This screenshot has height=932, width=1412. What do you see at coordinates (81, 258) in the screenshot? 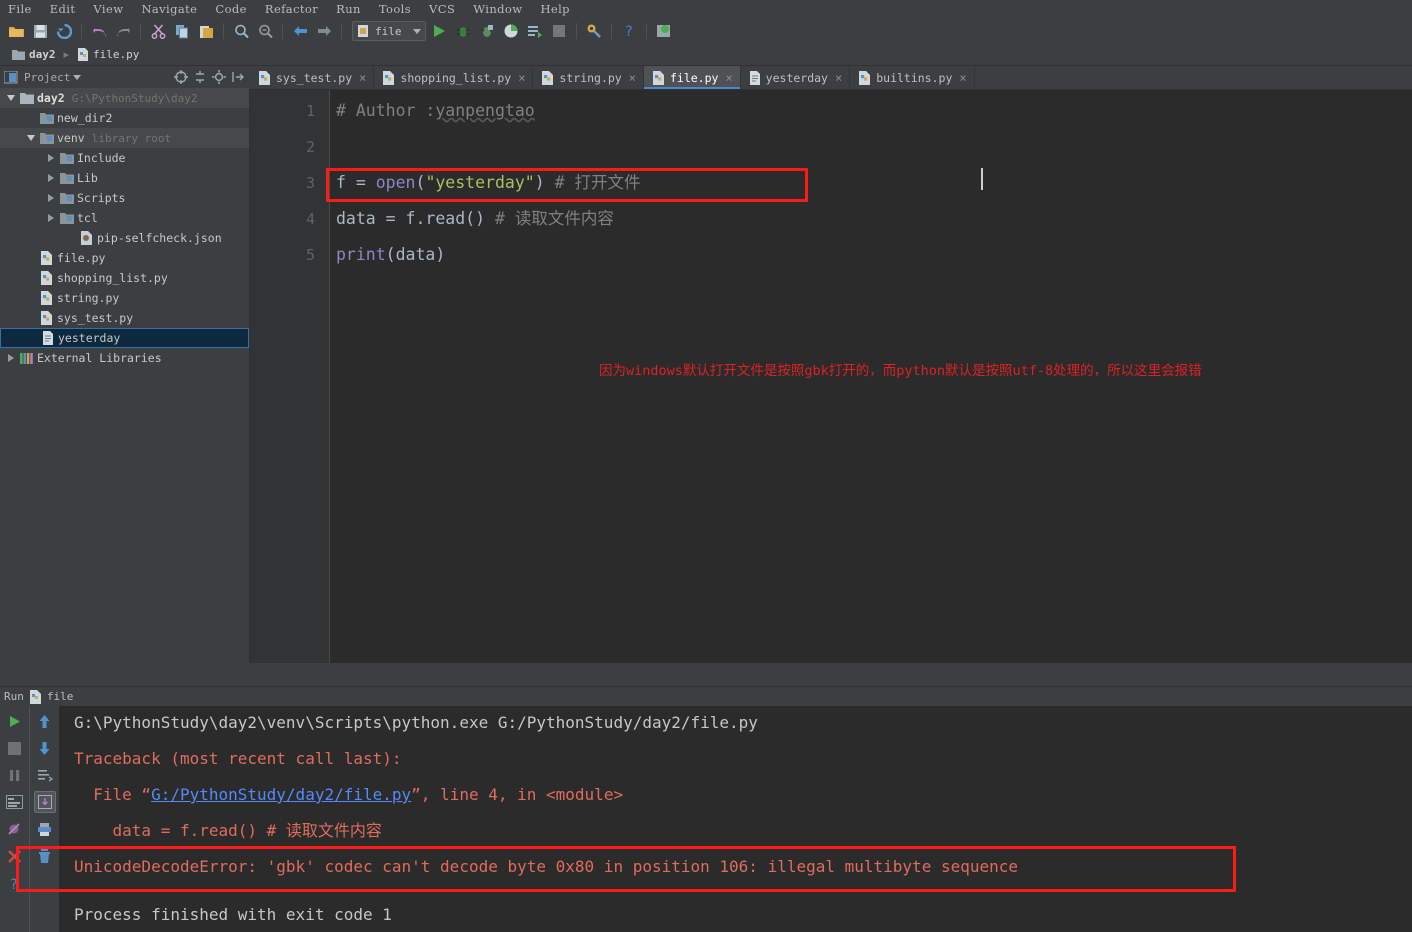
I see `tree-item-label: file.py` at bounding box center [81, 258].